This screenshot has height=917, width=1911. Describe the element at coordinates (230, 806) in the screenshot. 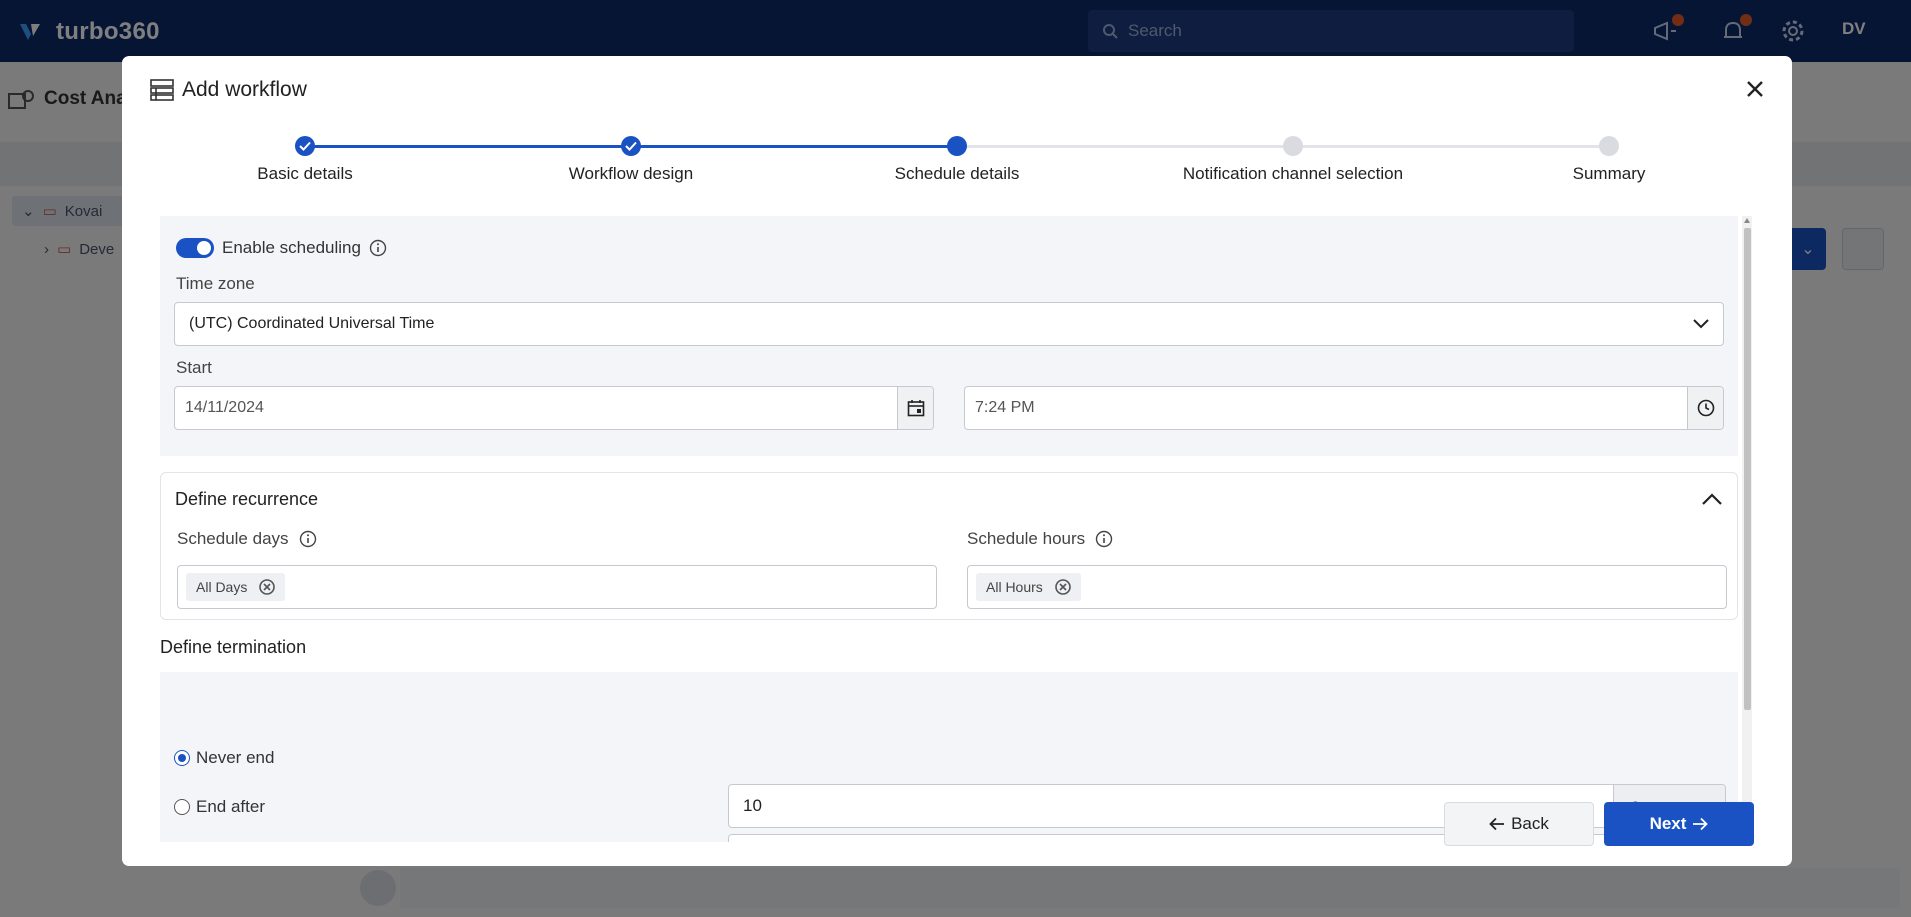

I see `end-after-label: End after` at that location.